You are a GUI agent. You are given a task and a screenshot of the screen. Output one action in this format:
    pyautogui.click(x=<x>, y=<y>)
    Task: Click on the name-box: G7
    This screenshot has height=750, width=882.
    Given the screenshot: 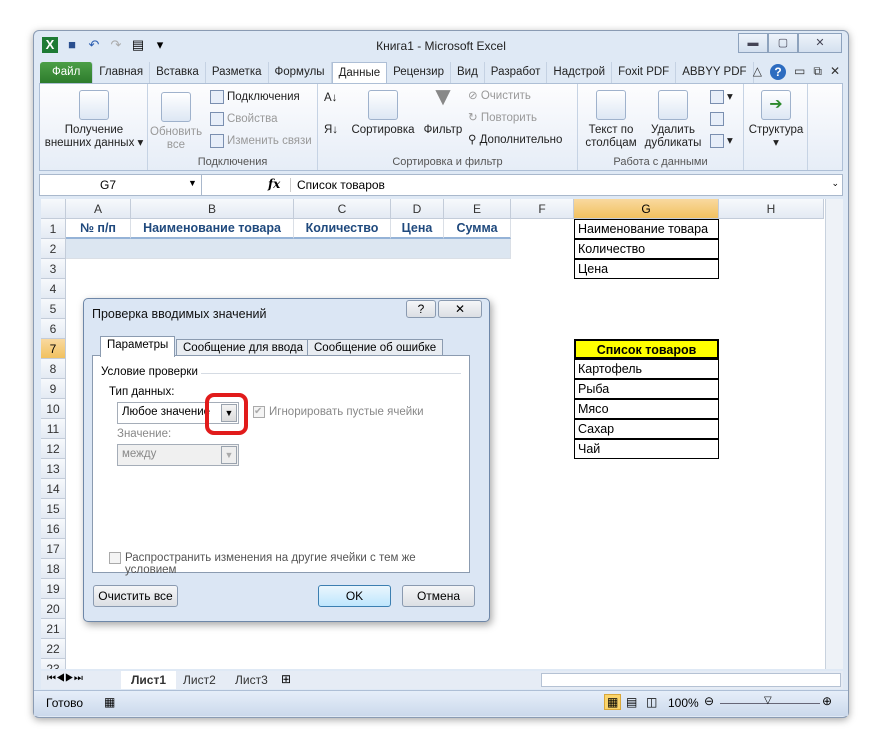 What is the action you would take?
    pyautogui.click(x=121, y=185)
    